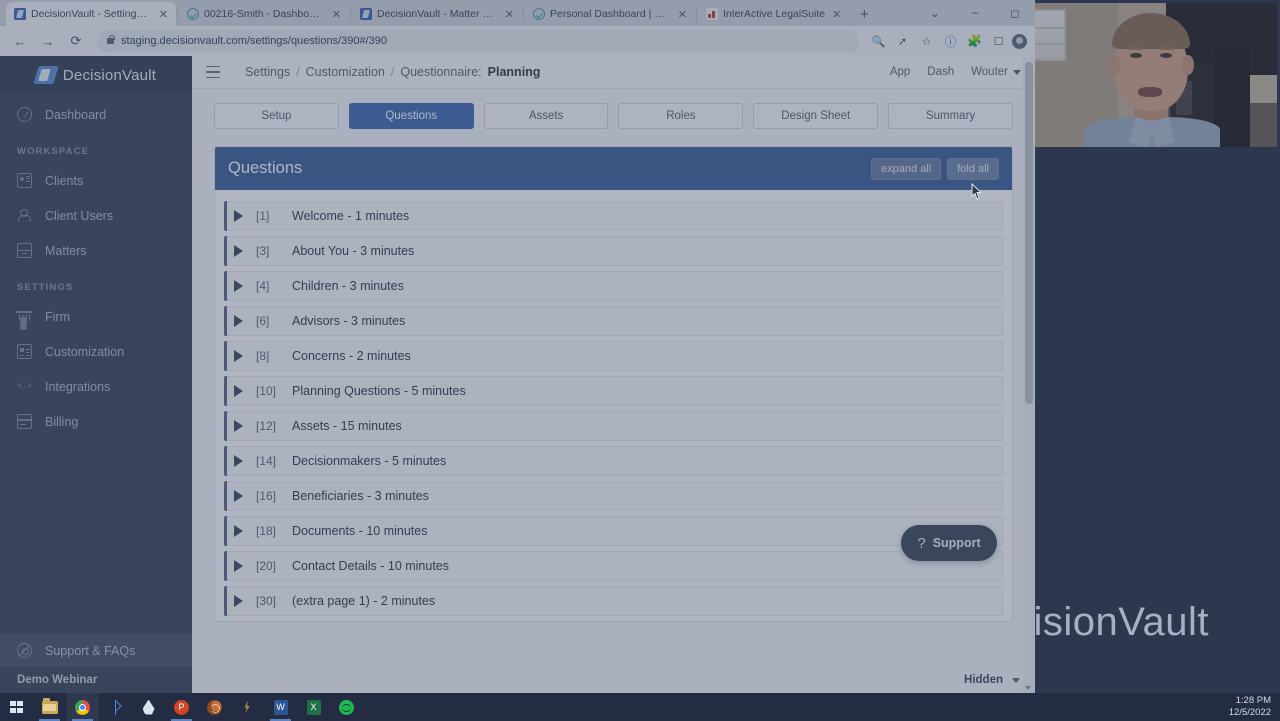  I want to click on excel-icon: X, so click(313, 707).